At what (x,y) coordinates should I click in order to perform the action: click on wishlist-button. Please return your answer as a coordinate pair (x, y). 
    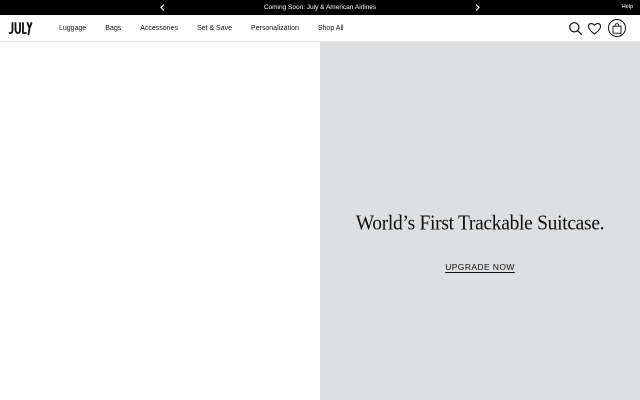
    Looking at the image, I should click on (594, 28).